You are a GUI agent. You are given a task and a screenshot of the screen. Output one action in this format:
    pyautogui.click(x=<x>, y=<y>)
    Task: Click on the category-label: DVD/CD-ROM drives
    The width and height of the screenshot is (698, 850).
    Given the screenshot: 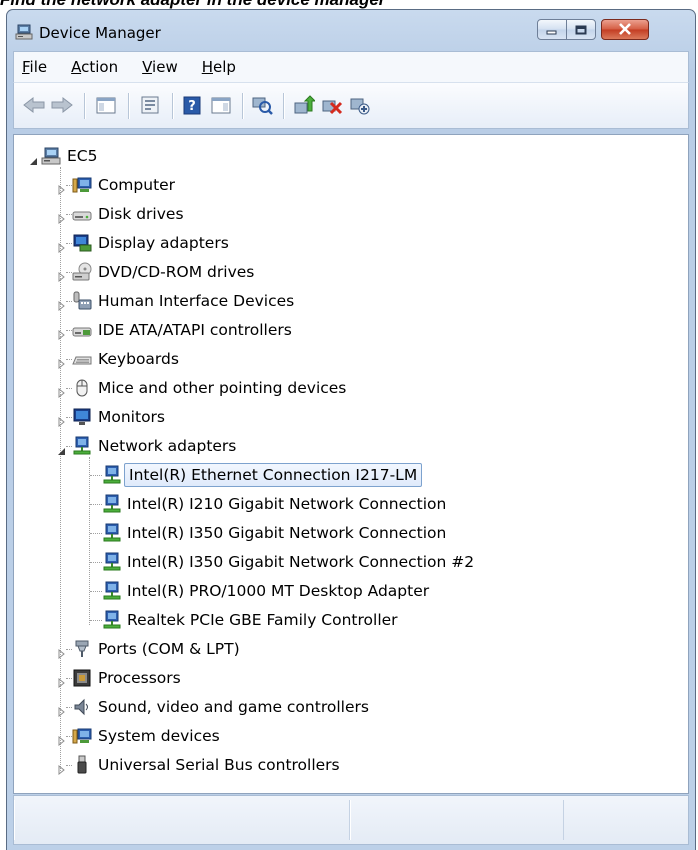 What is the action you would take?
    pyautogui.click(x=176, y=272)
    